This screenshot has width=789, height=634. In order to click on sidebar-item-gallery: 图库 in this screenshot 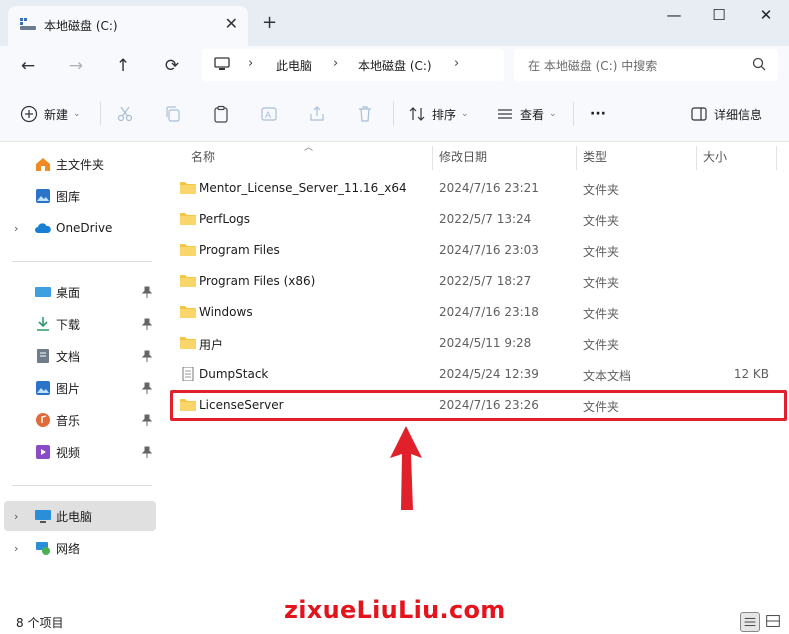, I will do `click(80, 196)`.